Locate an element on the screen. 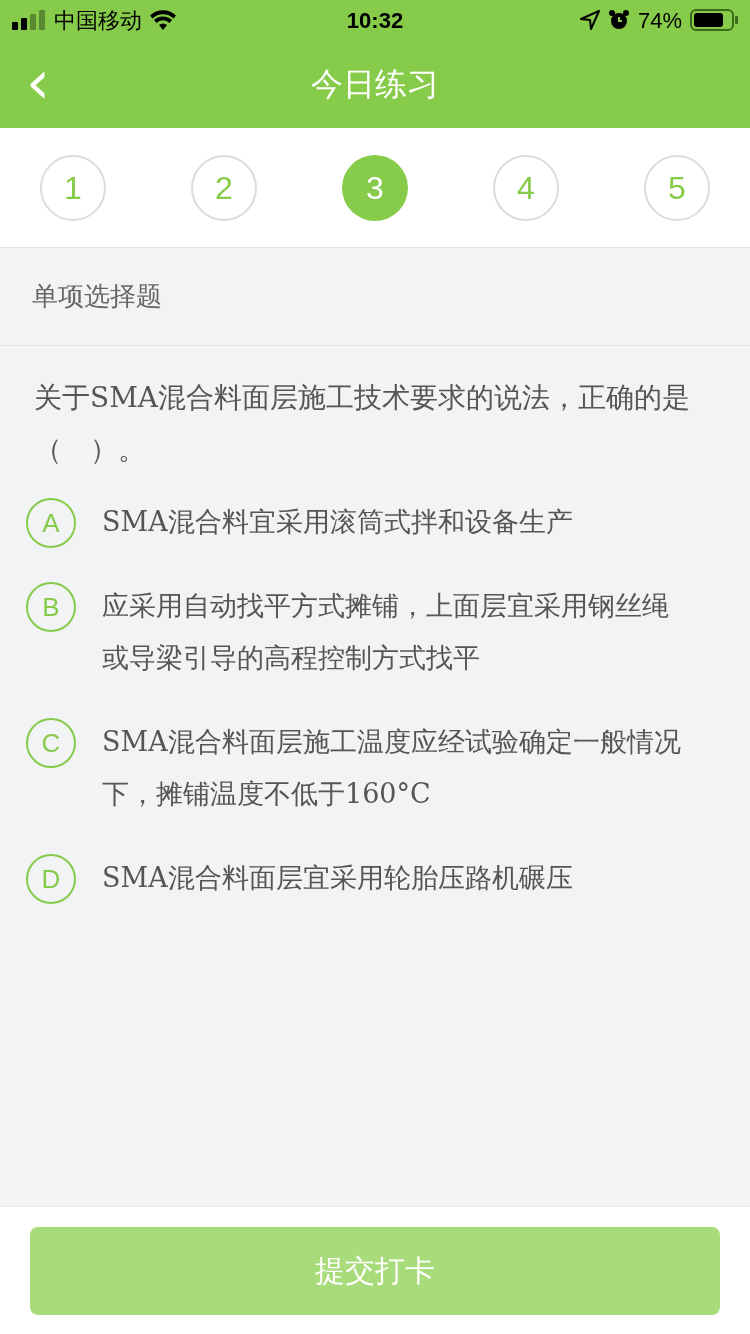  question-number-tab: 1 is located at coordinates (73, 187).